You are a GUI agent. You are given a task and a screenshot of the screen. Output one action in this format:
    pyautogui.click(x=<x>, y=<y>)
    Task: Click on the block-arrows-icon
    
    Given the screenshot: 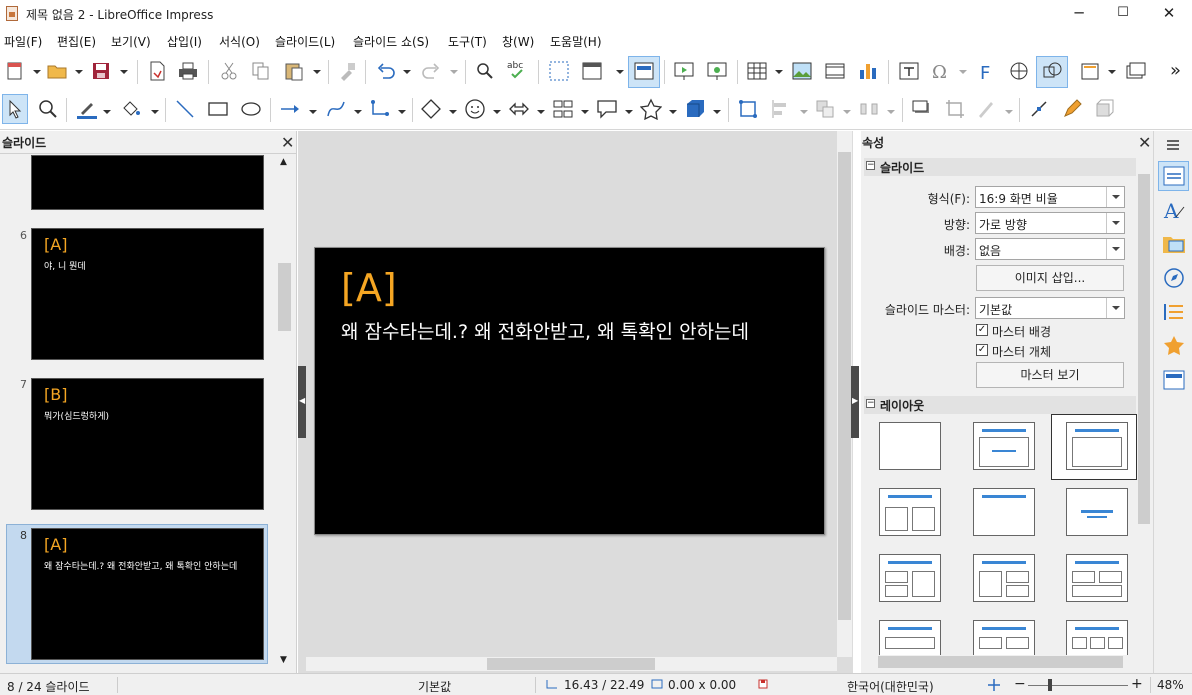 What is the action you would take?
    pyautogui.click(x=519, y=109)
    